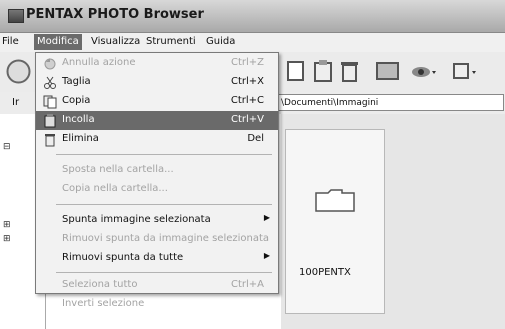 Image resolution: width=505 pixels, height=329 pixels. Describe the element at coordinates (463, 71) in the screenshot. I see `cards-dropdown-icon` at that location.